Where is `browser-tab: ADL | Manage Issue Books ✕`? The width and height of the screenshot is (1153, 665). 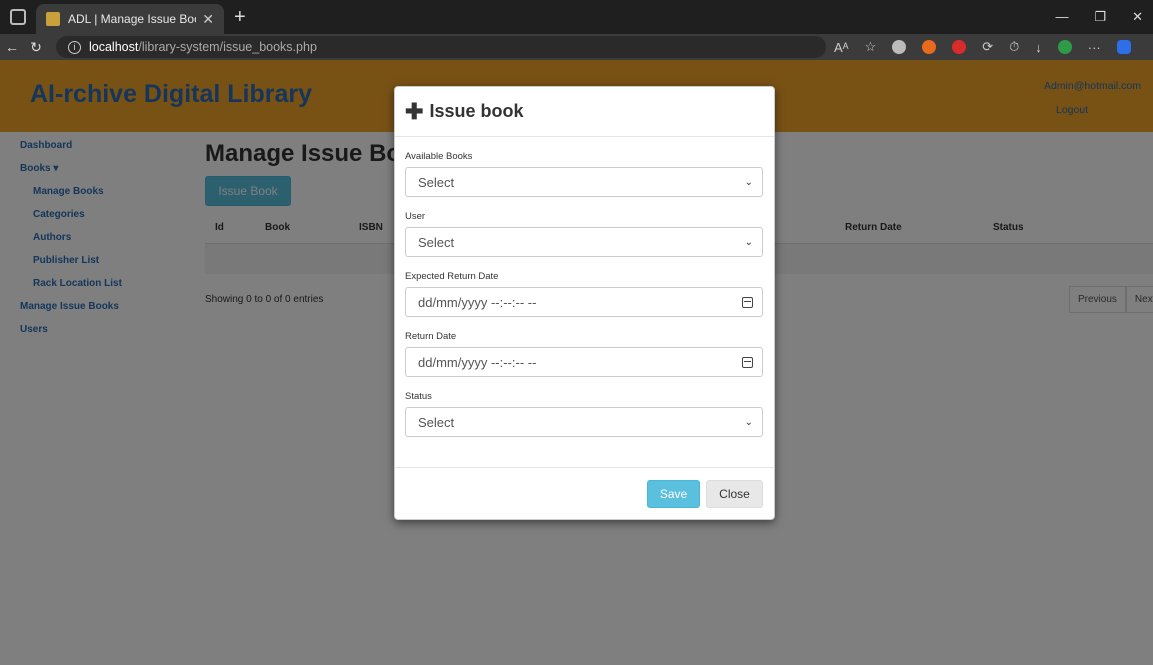
browser-tab: ADL | Manage Issue Books ✕ is located at coordinates (130, 19).